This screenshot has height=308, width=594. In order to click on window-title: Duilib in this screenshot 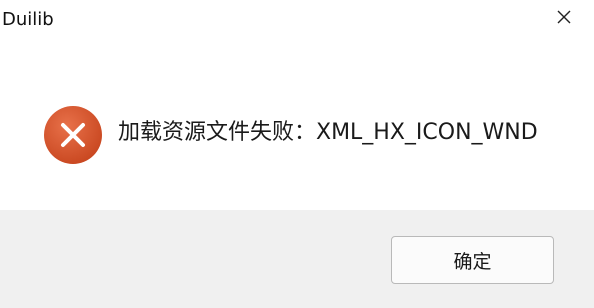, I will do `click(28, 19)`.